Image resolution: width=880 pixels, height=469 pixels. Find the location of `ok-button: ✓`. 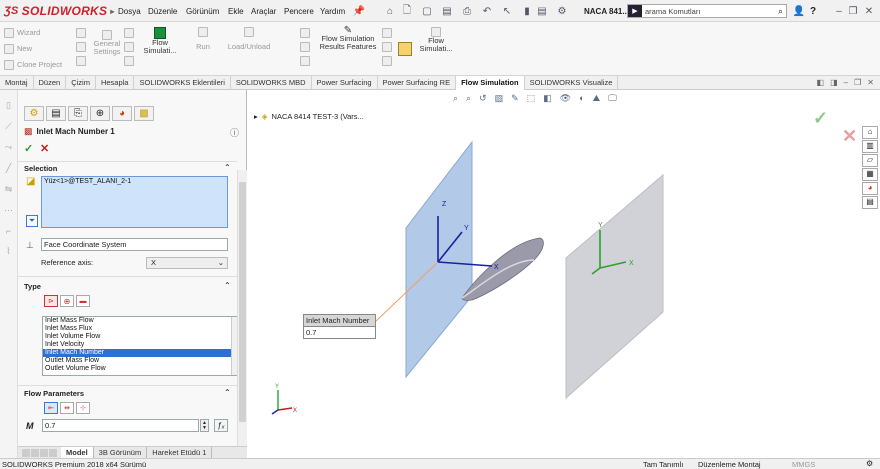

ok-button: ✓ is located at coordinates (28, 148).